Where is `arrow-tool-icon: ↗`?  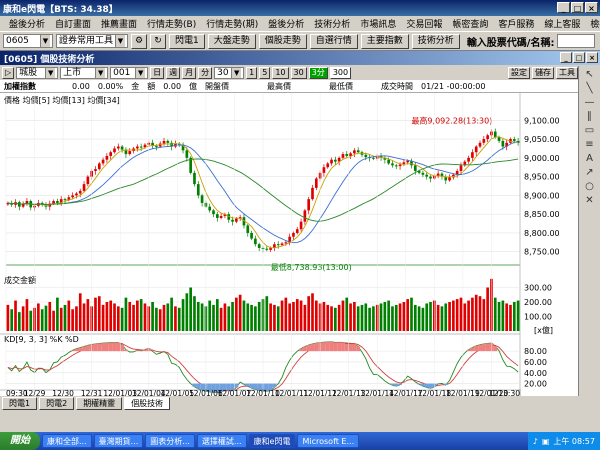
arrow-tool-icon: ↗ is located at coordinates (590, 172).